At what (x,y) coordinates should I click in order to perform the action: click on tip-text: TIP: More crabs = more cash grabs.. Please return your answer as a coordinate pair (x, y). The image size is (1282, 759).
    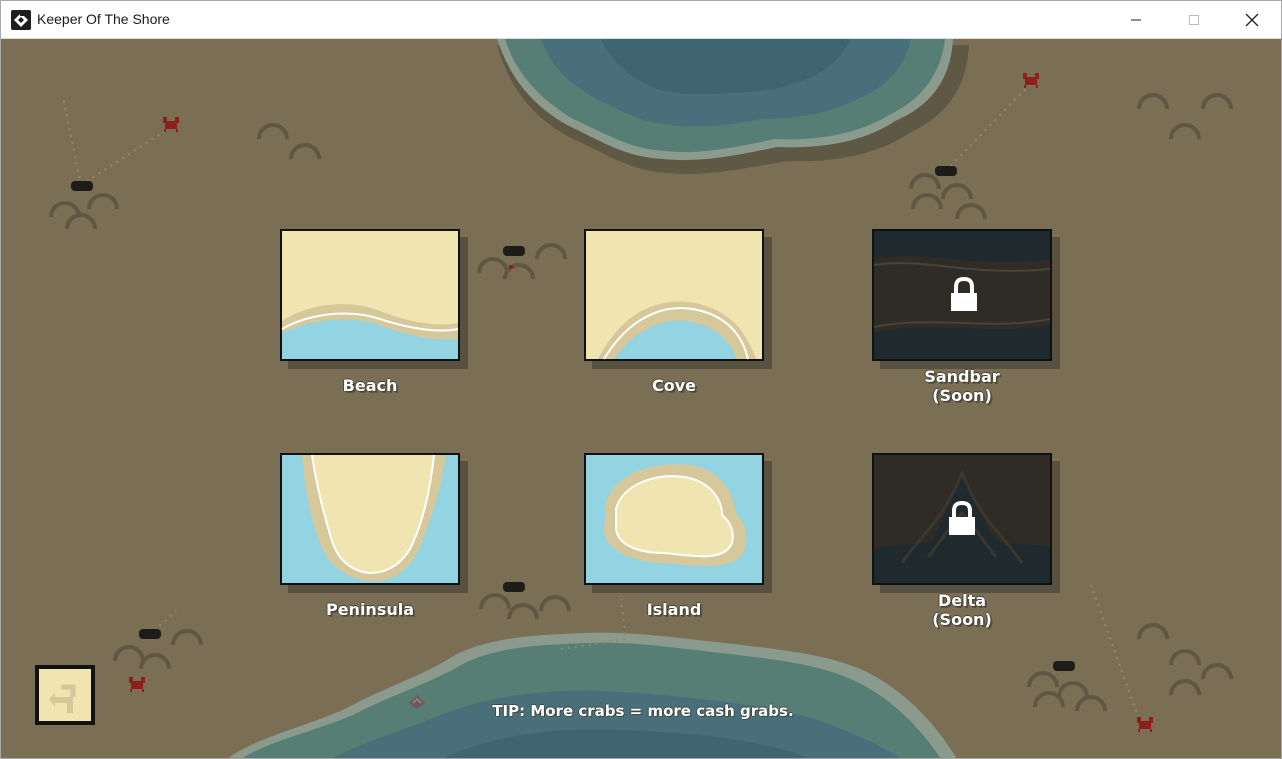
    Looking at the image, I should click on (643, 711).